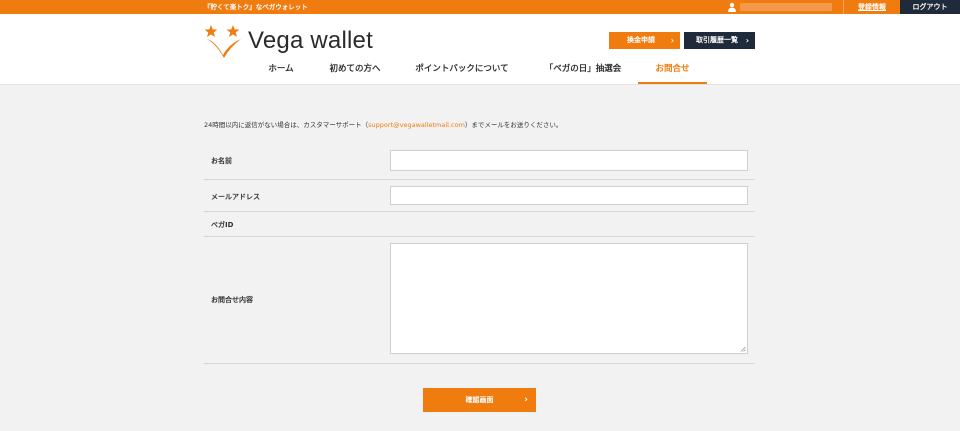 The height and width of the screenshot is (431, 960). I want to click on top-bar: 『貯くて楽トク』なベガウォレット 登録情報 ログアウト, so click(480, 7).